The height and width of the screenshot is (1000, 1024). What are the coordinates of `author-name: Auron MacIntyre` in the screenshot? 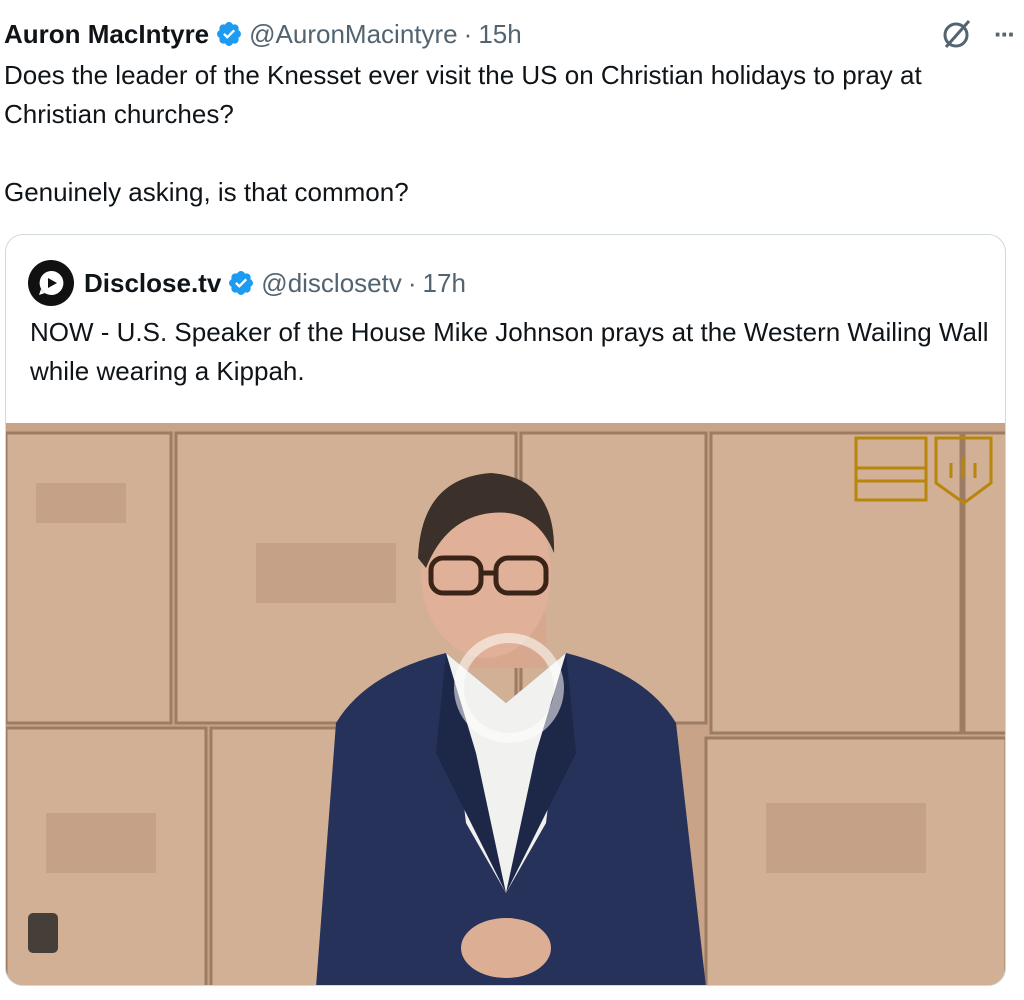 It's located at (106, 34).